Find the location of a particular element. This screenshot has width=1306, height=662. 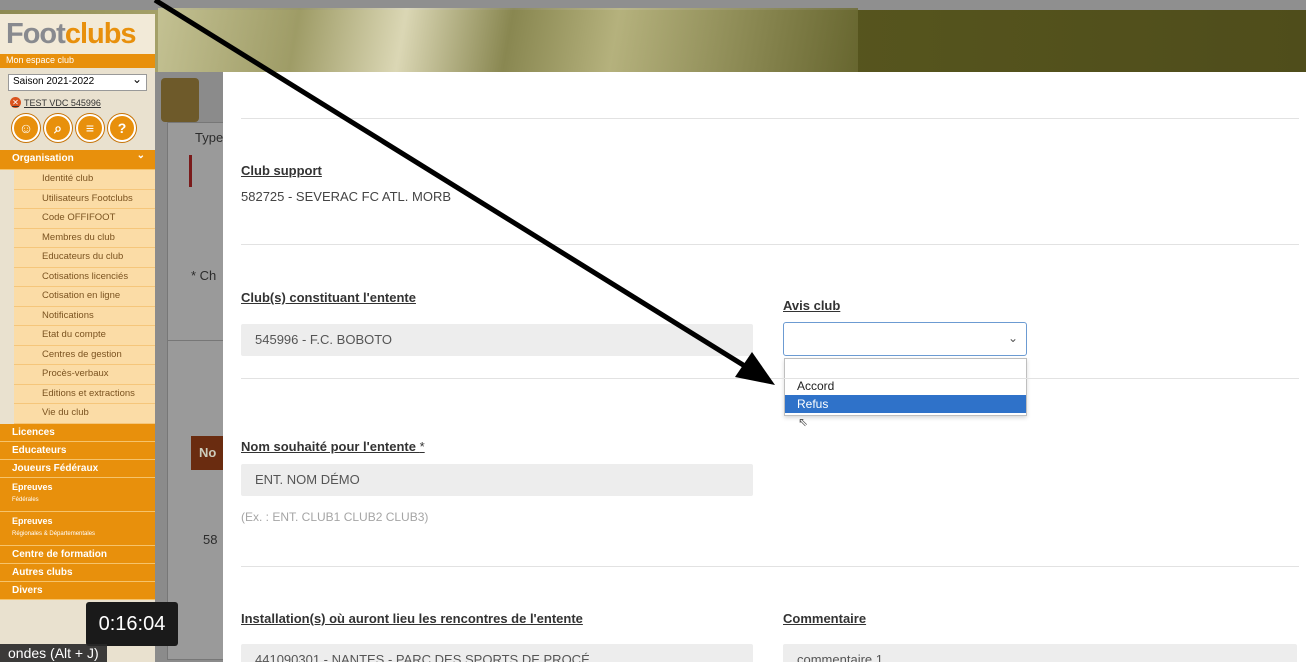

header-banner is located at coordinates (653, 36).